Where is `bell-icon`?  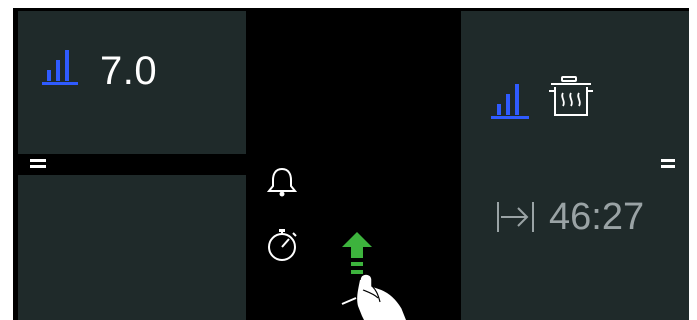
bell-icon is located at coordinates (282, 182).